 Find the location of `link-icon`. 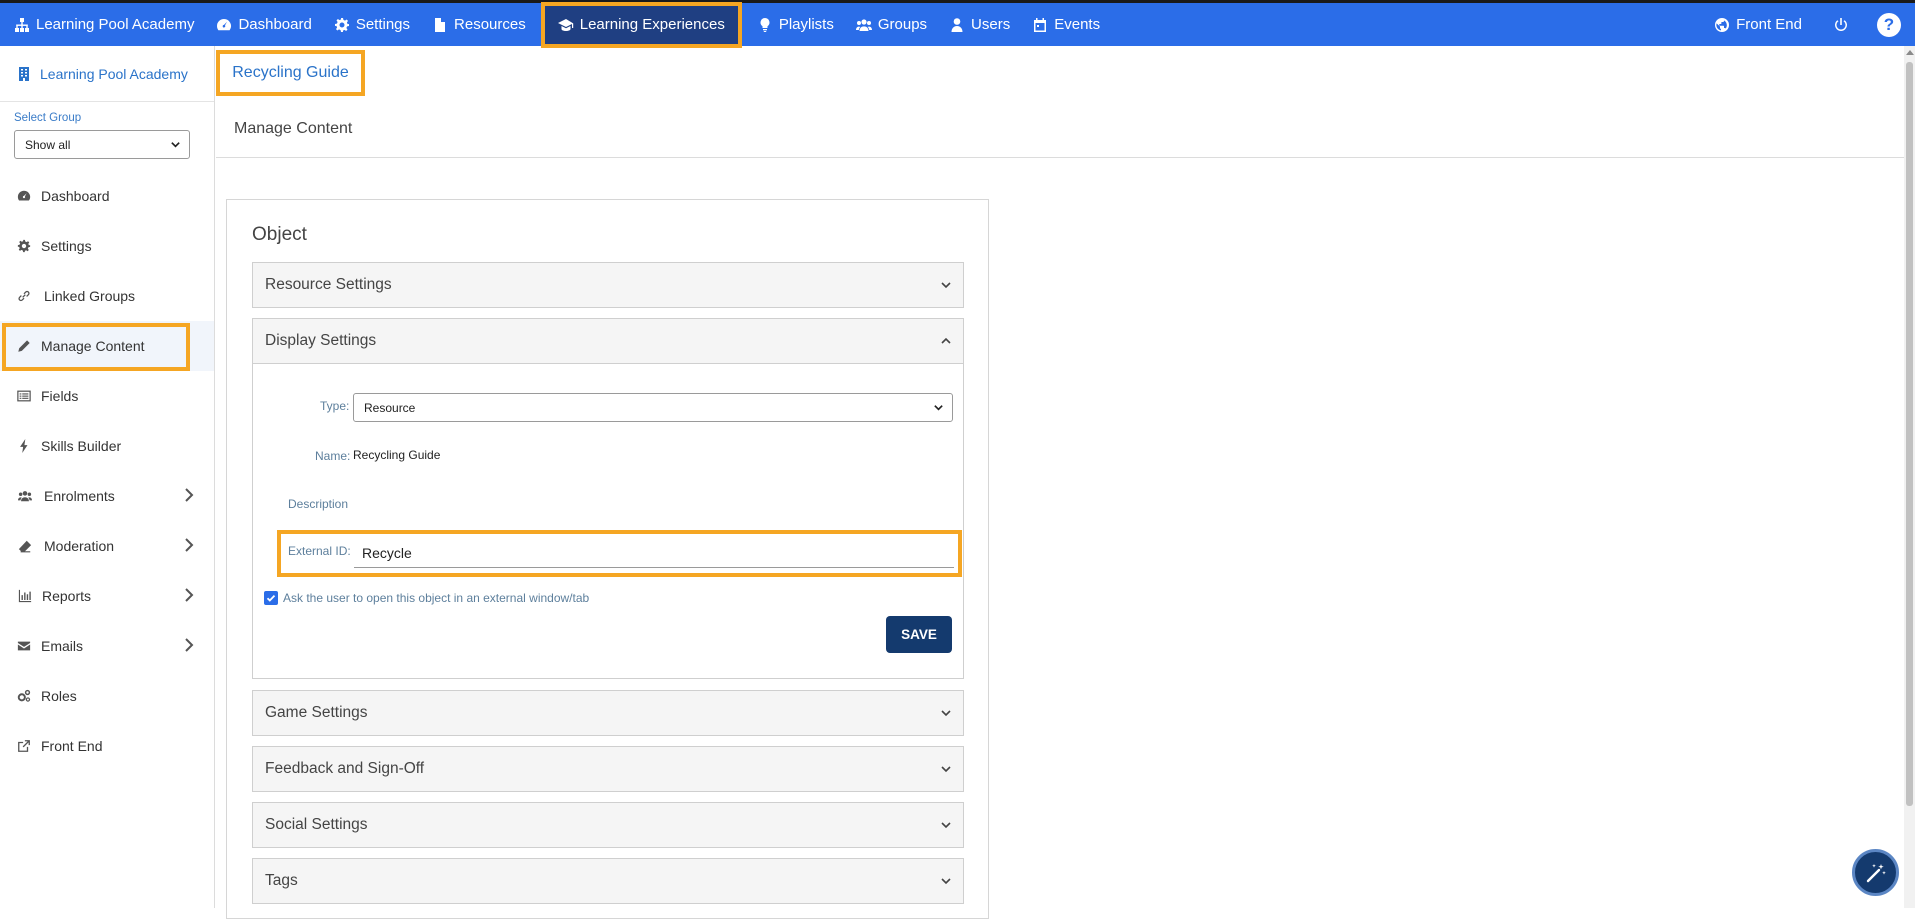

link-icon is located at coordinates (24, 296).